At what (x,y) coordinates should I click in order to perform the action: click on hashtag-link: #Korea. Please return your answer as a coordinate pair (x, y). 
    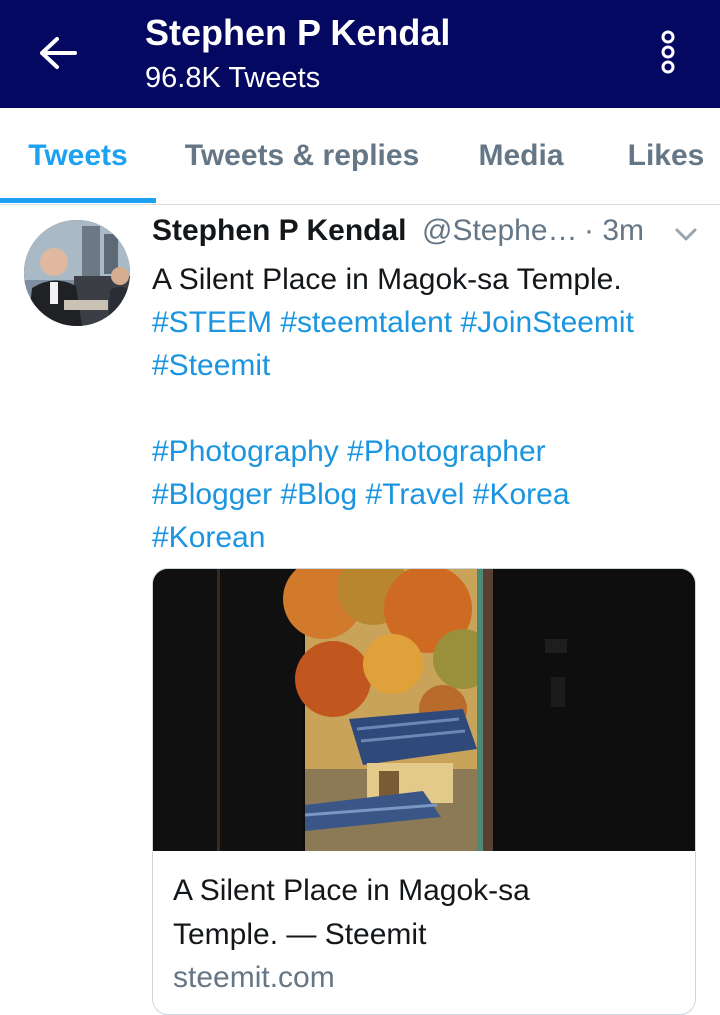
    Looking at the image, I should click on (521, 494).